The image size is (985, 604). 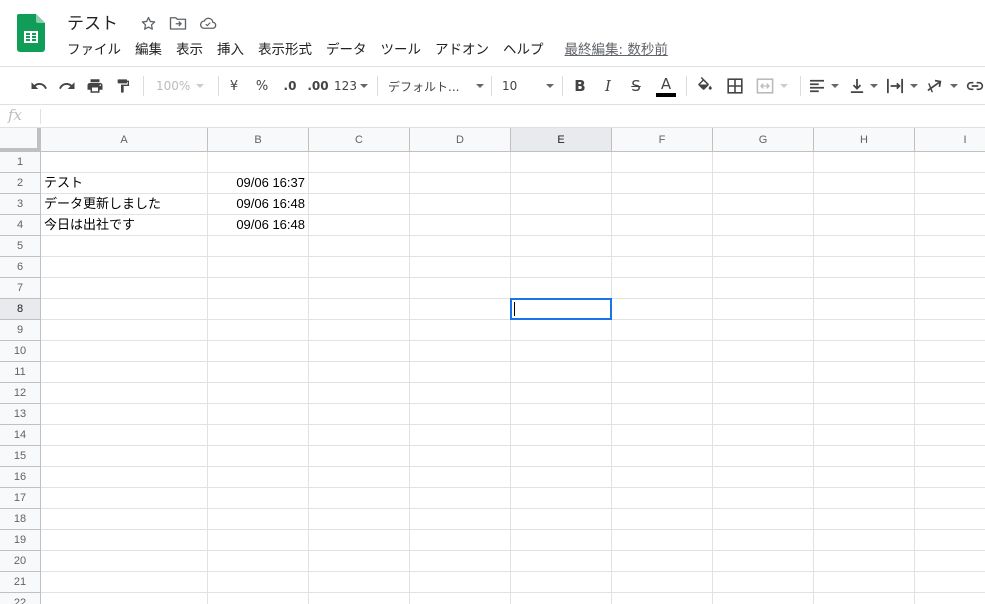 I want to click on cell-c22, so click(x=359, y=598).